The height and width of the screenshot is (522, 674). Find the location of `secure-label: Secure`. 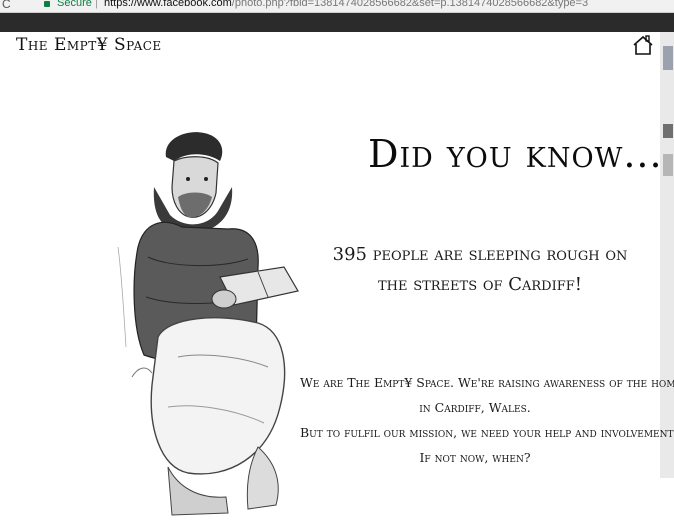

secure-label: Secure is located at coordinates (74, 4).